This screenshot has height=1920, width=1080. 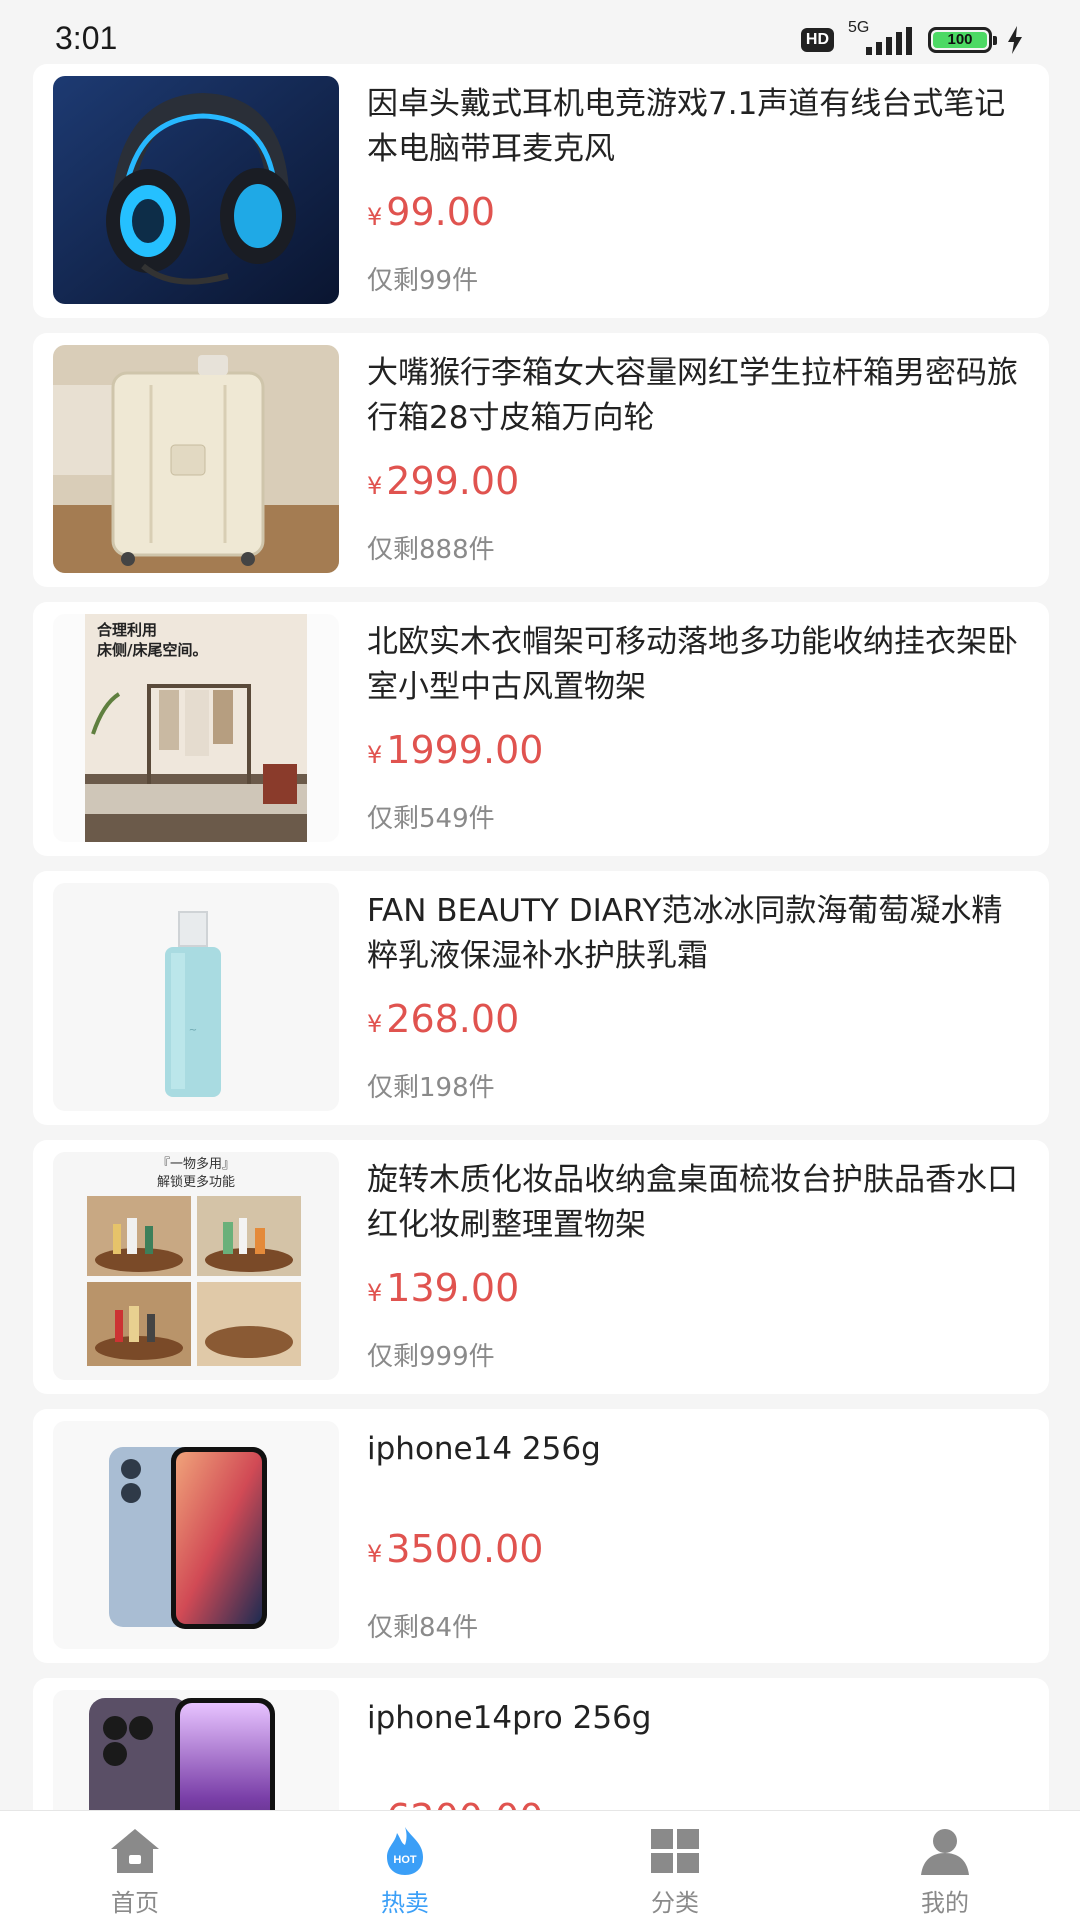 I want to click on gaming-headset-image, so click(x=196, y=190).